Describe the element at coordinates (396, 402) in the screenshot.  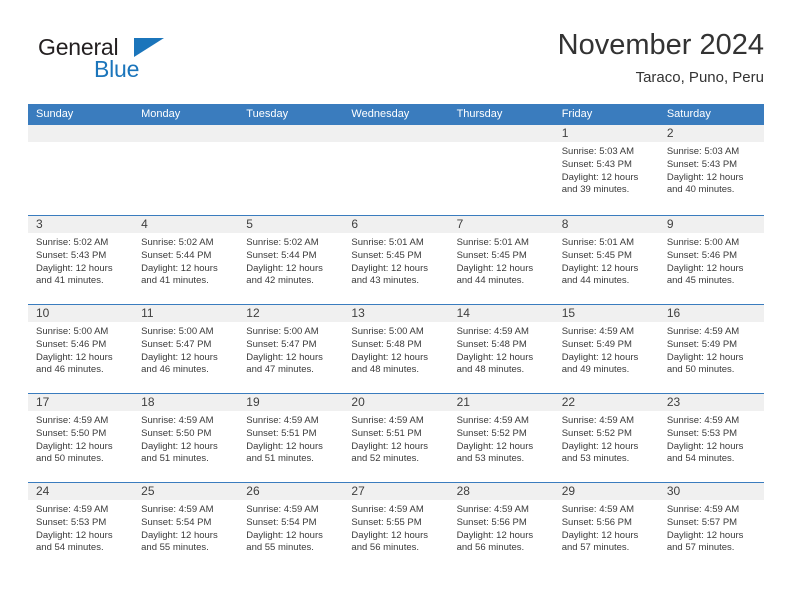
I see `date-strip: 20` at that location.